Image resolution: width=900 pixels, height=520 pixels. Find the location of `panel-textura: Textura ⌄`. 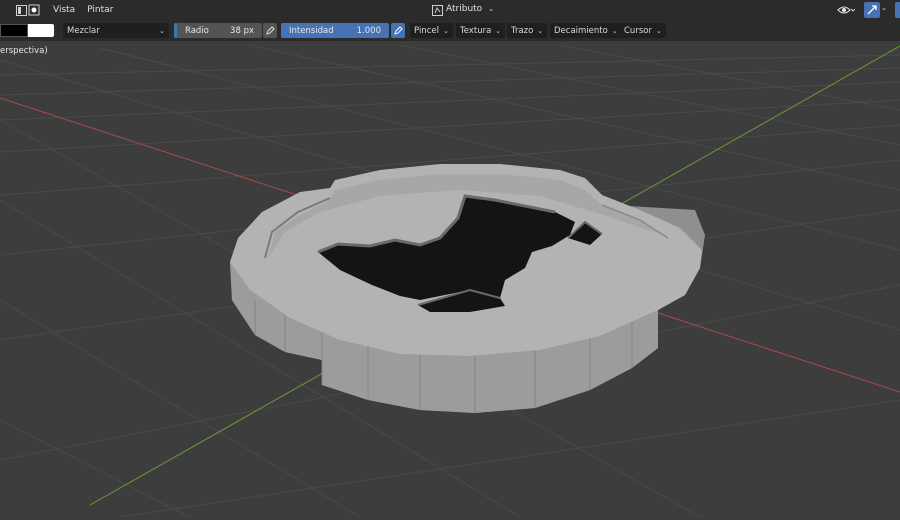

panel-textura: Textura ⌄ is located at coordinates (481, 30).